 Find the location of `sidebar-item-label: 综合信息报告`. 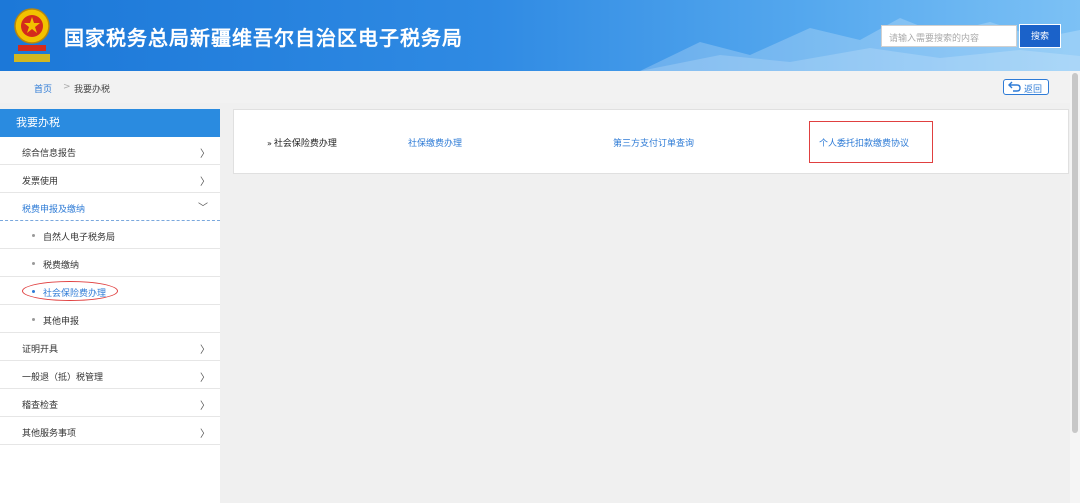

sidebar-item-label: 综合信息报告 is located at coordinates (49, 154).